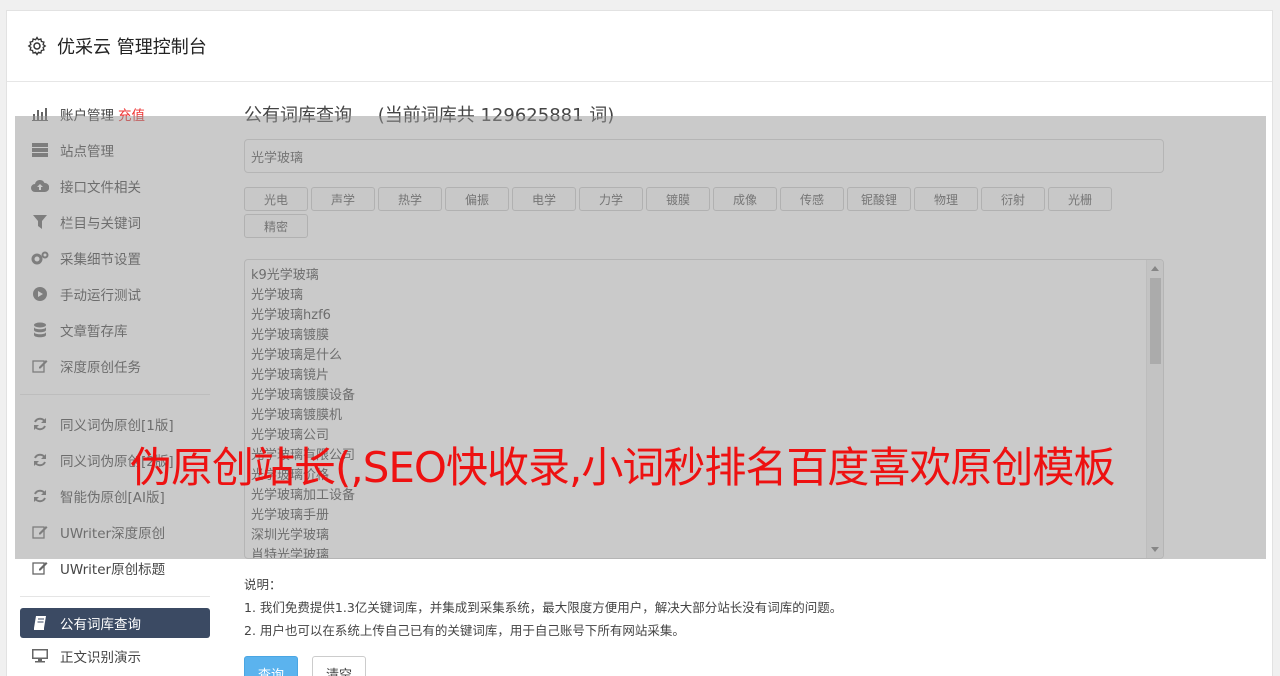 Image resolution: width=1280 pixels, height=676 pixels. Describe the element at coordinates (622, 467) in the screenshot. I see `watermark-text: 伪原创站长(,SEO快收录,小词秒排名百度喜欢原创模板` at that location.